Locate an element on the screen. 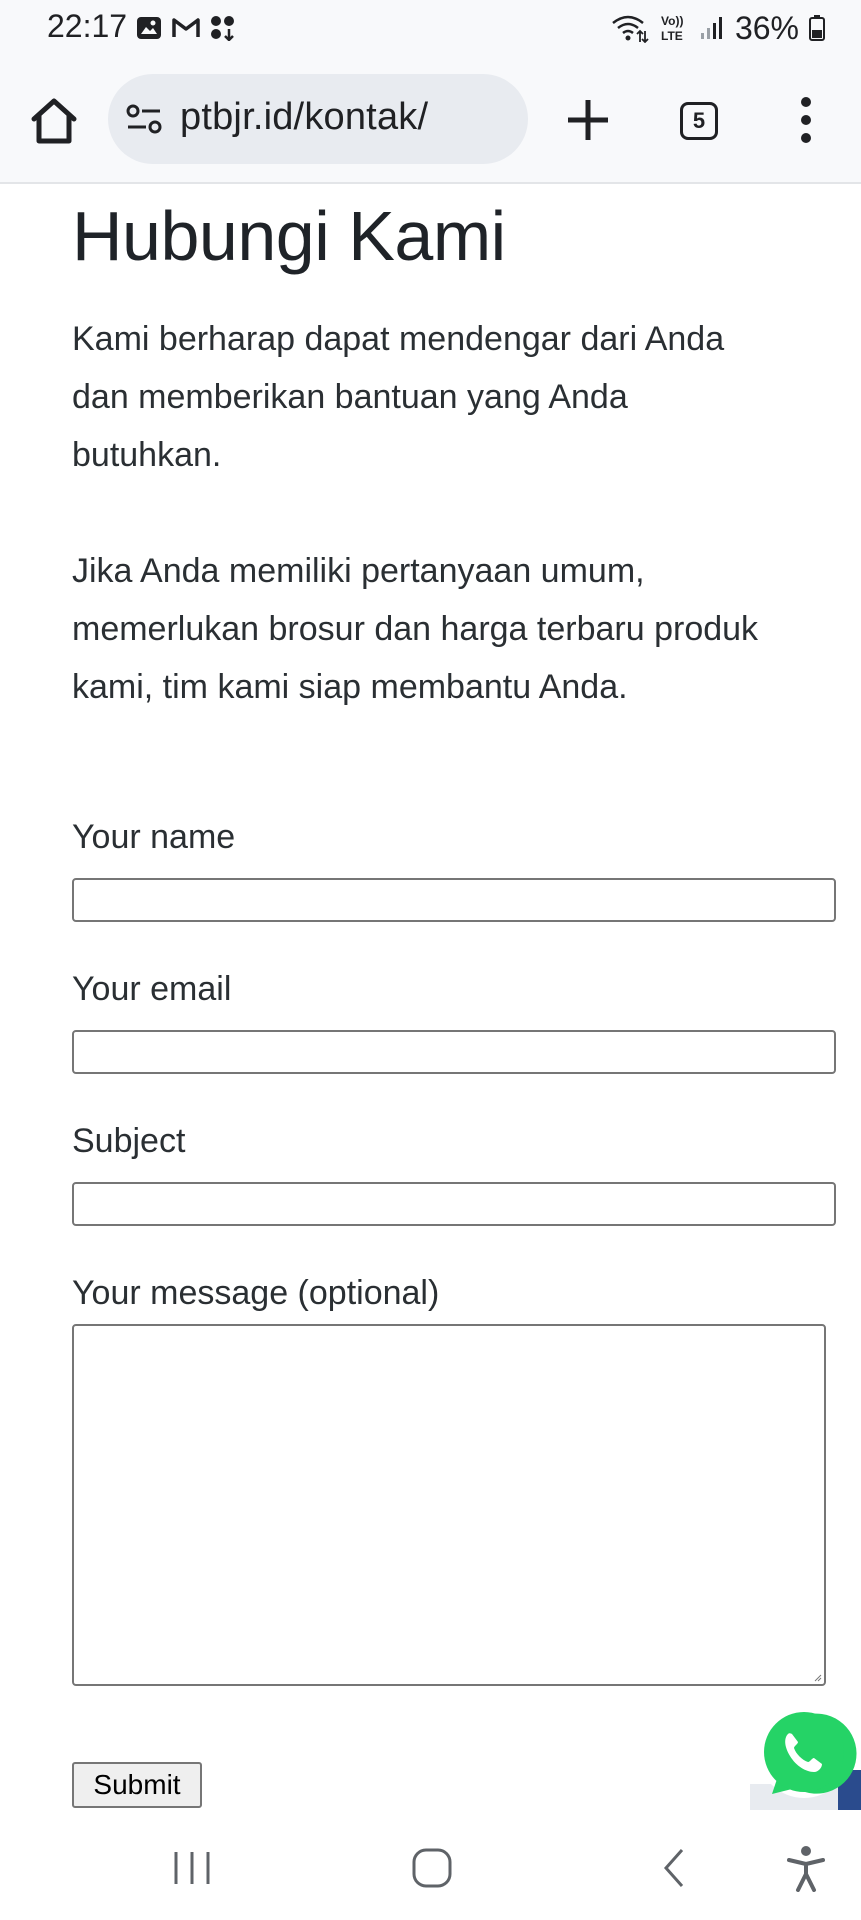 This screenshot has height=1920, width=861. more-menu-icon is located at coordinates (806, 120).